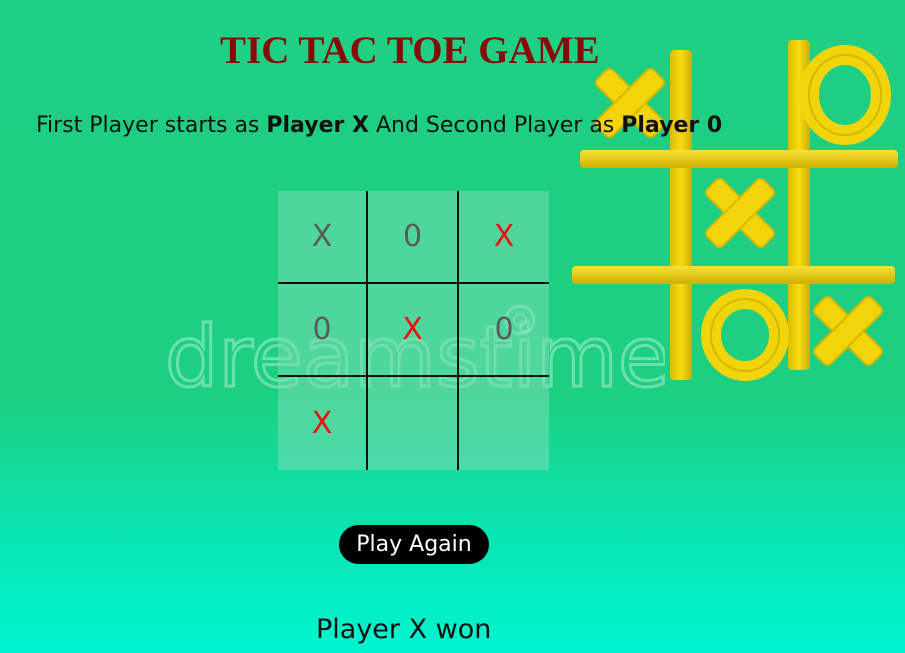 Image resolution: width=905 pixels, height=653 pixels. What do you see at coordinates (323, 237) in the screenshot?
I see `board-cell-1-1: X` at bounding box center [323, 237].